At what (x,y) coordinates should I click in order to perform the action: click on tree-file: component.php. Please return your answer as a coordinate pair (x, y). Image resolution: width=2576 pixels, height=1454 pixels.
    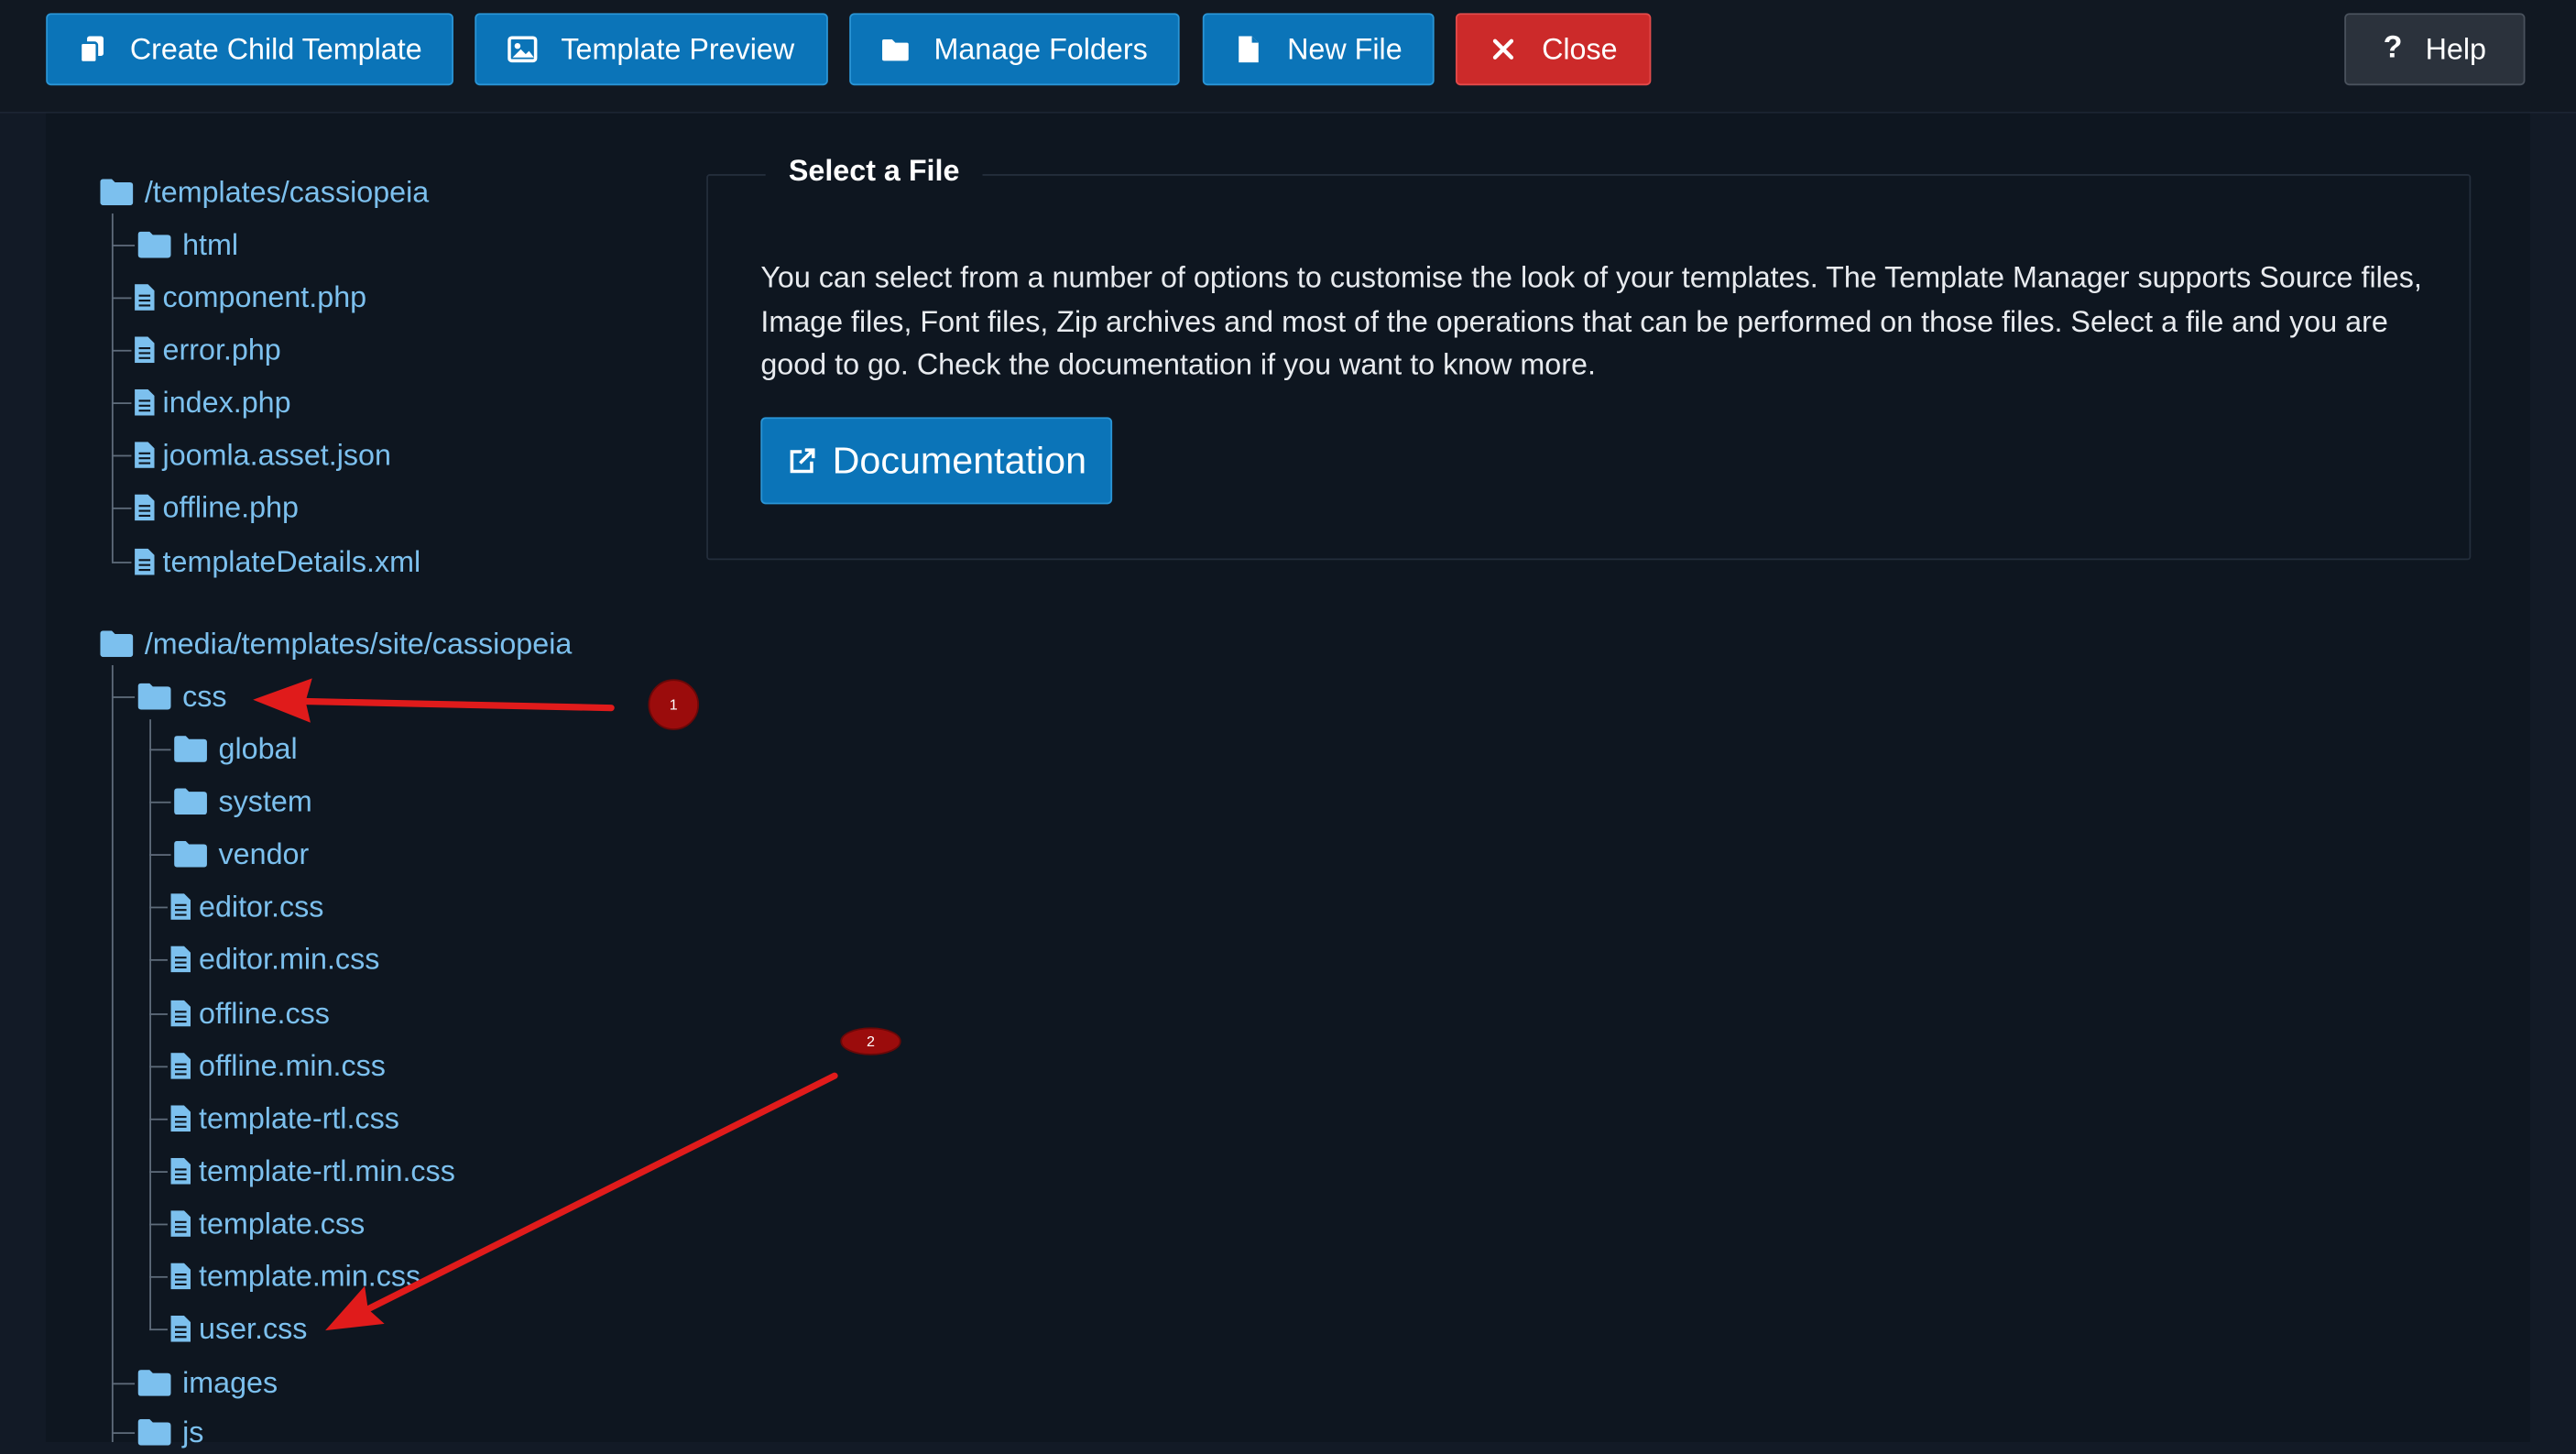
    Looking at the image, I should click on (251, 297).